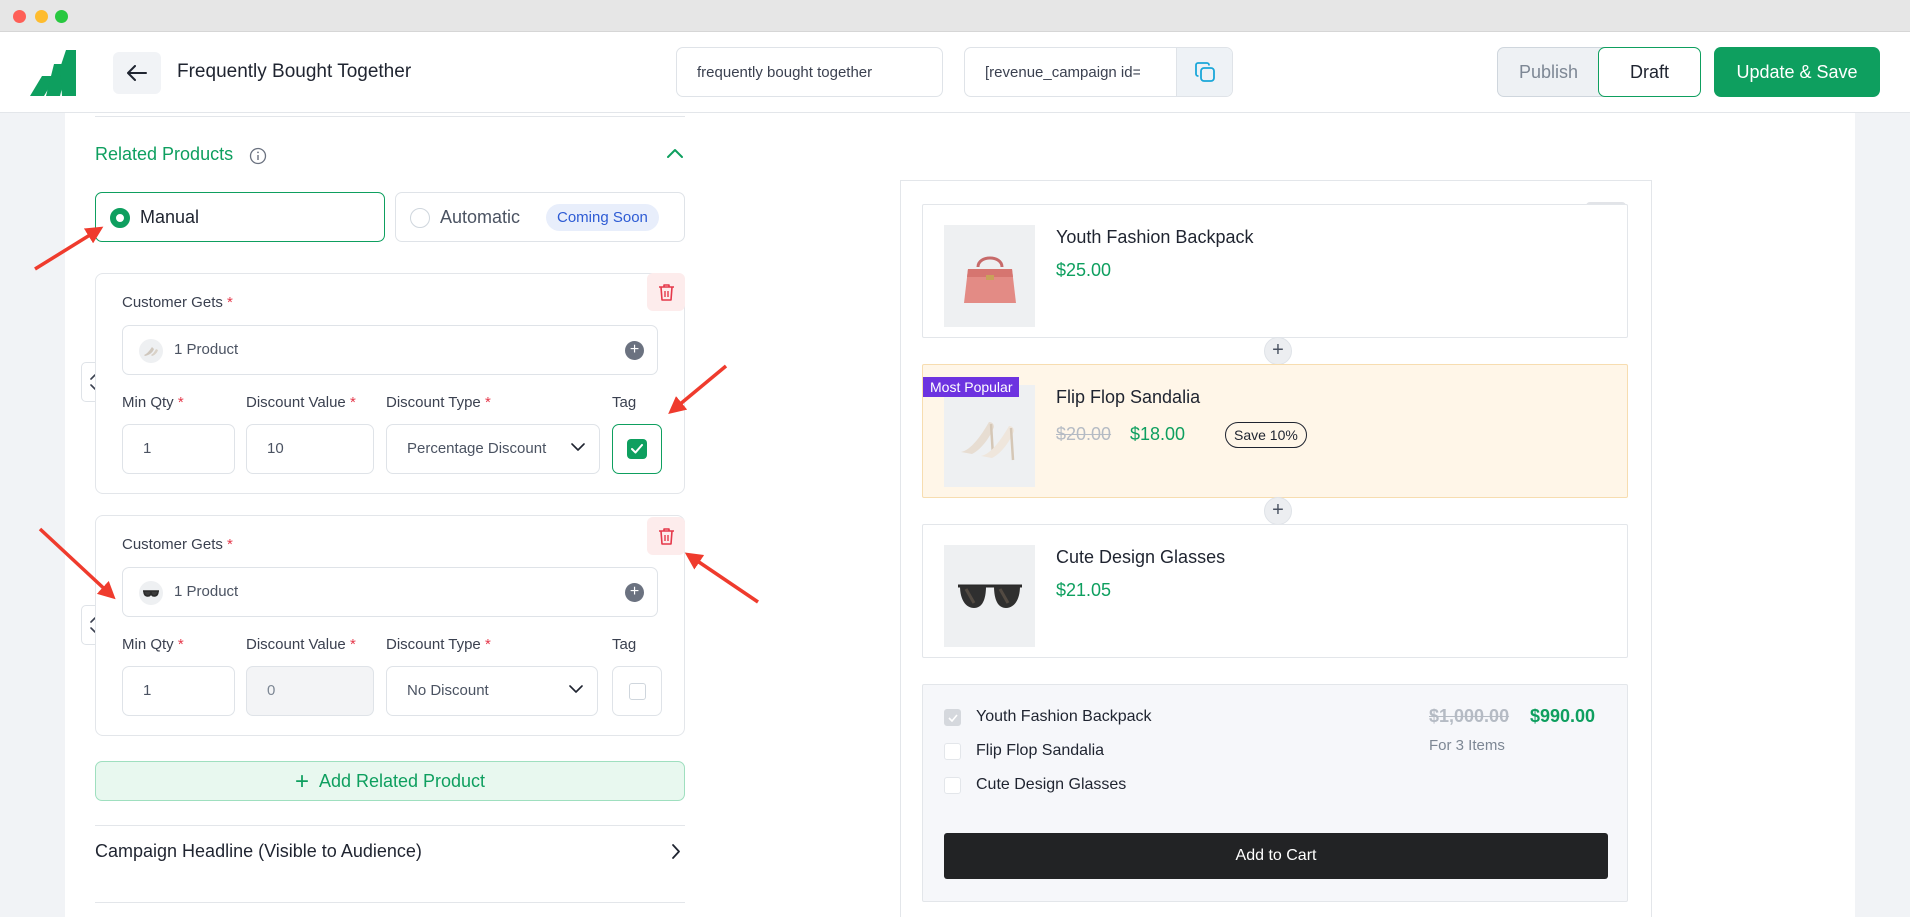 The height and width of the screenshot is (917, 1910). I want to click on add-to-cart-button: Add to Cart, so click(1276, 856).